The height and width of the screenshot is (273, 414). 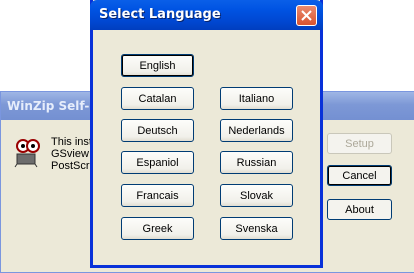 What do you see at coordinates (29, 152) in the screenshot?
I see `winzip-setup-icon` at bounding box center [29, 152].